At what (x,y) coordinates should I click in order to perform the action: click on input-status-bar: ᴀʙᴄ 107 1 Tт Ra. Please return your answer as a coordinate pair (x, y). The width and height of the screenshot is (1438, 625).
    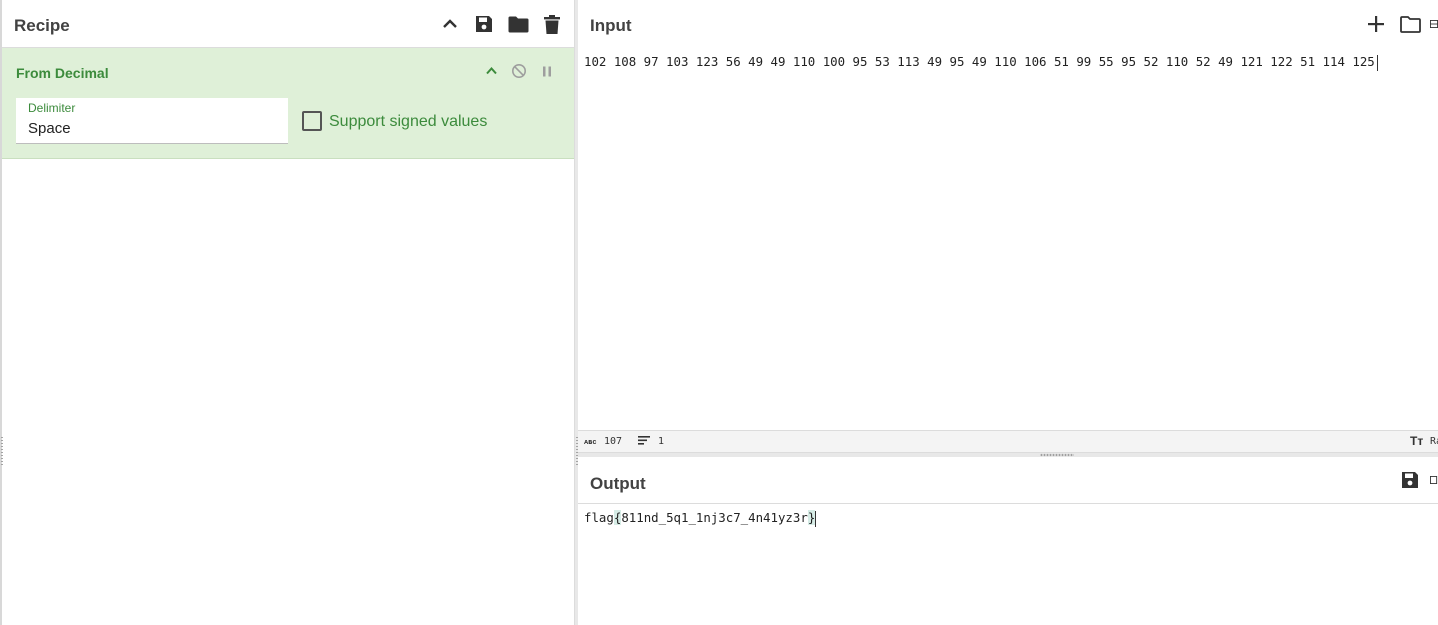
    Looking at the image, I should click on (1008, 441).